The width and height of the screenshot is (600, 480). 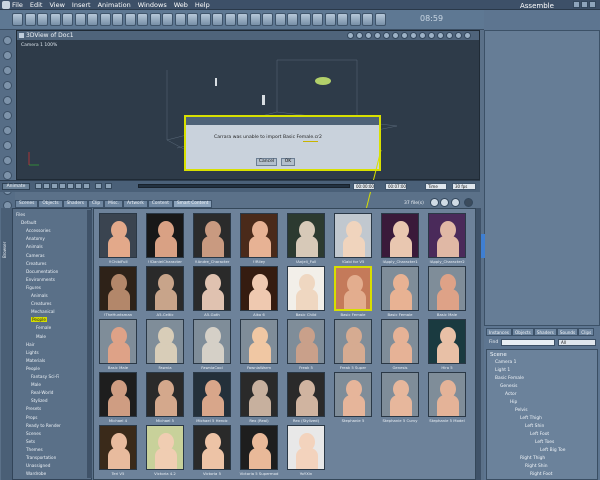 What do you see at coordinates (36, 473) in the screenshot?
I see `tree-item: Wardrobe` at bounding box center [36, 473].